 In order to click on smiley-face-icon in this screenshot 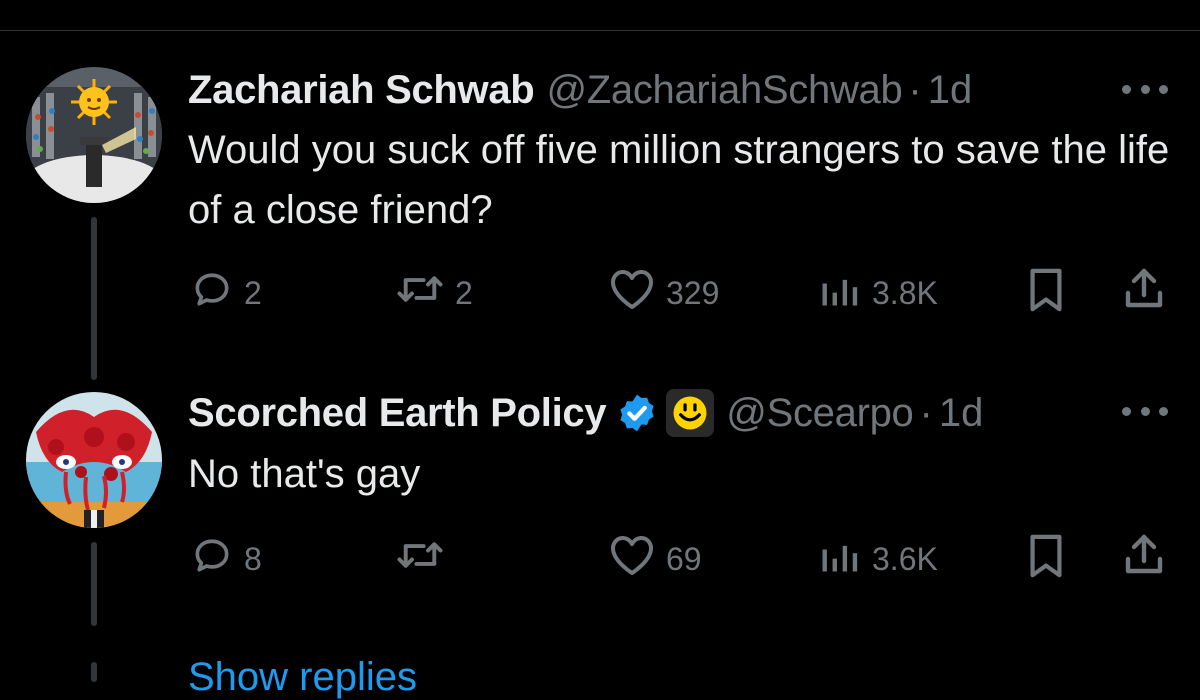, I will do `click(690, 413)`.